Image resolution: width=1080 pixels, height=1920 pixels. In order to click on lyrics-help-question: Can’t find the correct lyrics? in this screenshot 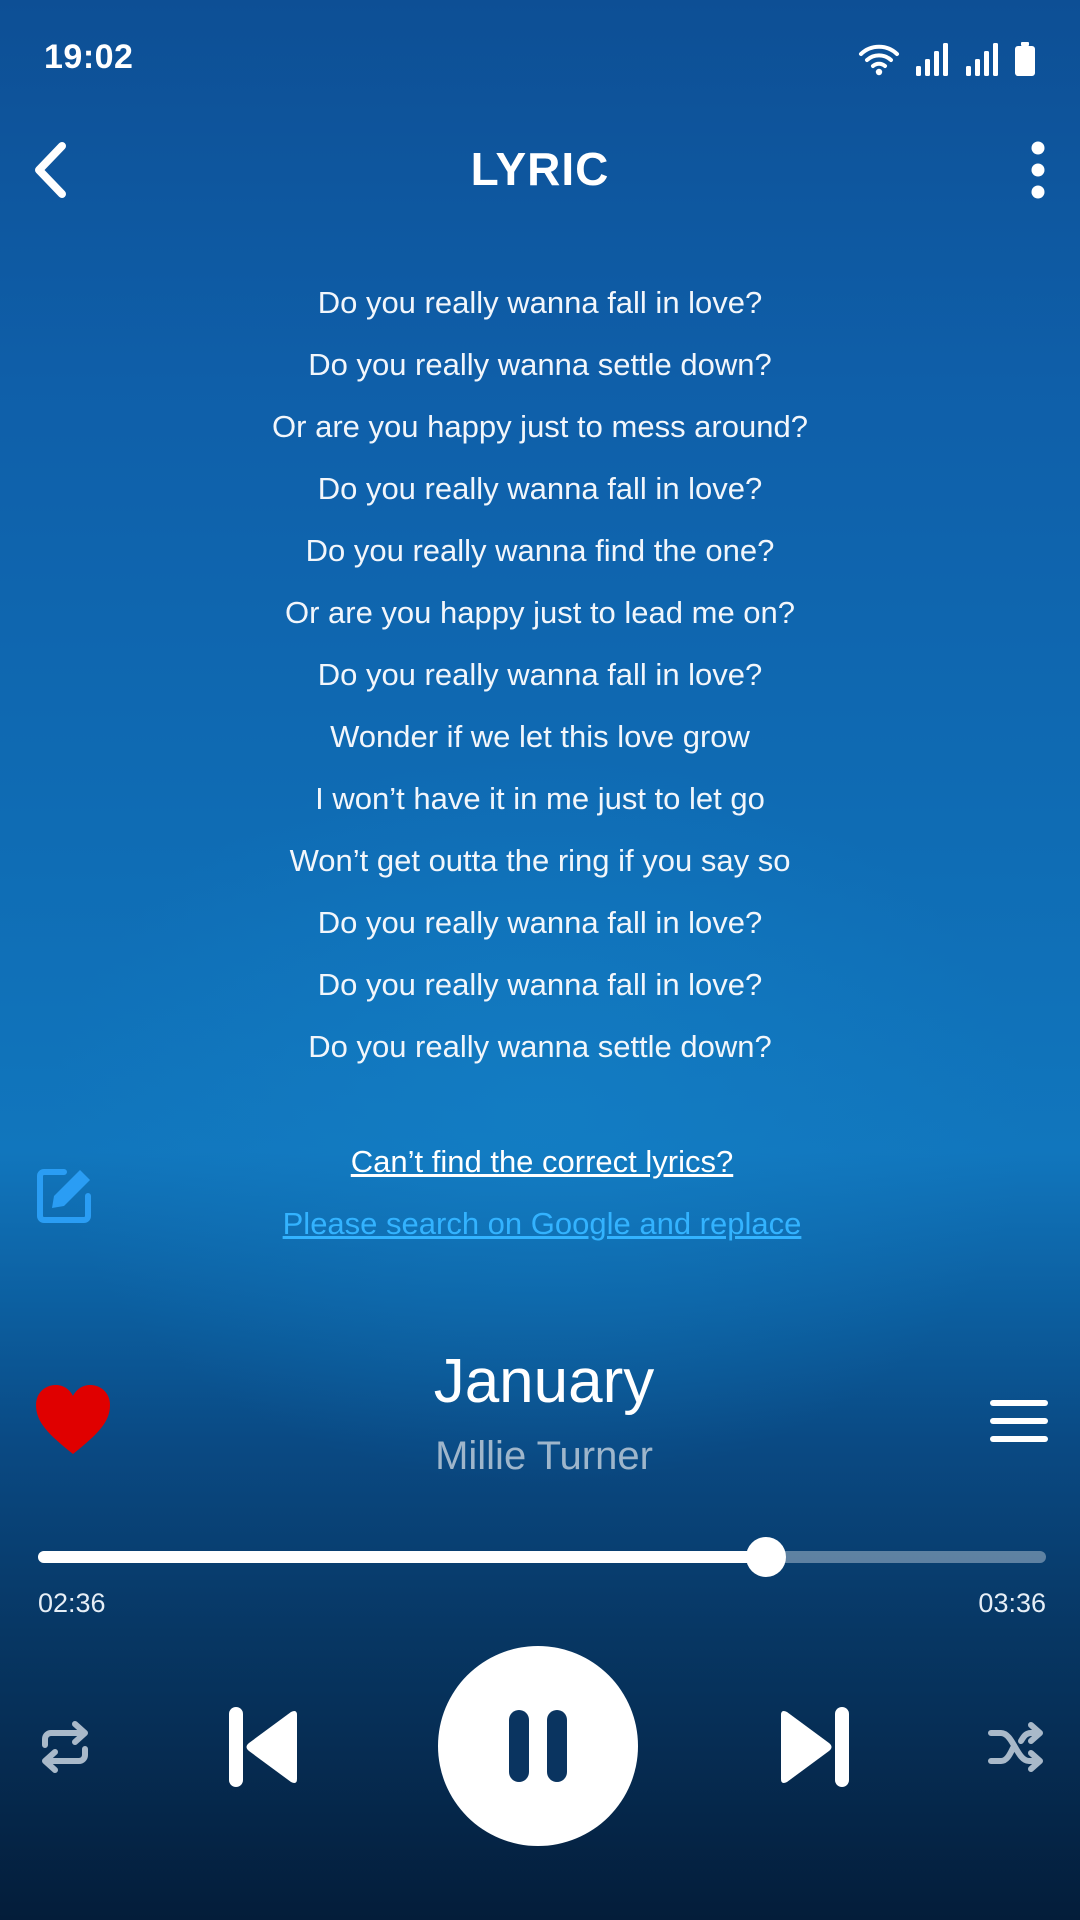, I will do `click(540, 1162)`.